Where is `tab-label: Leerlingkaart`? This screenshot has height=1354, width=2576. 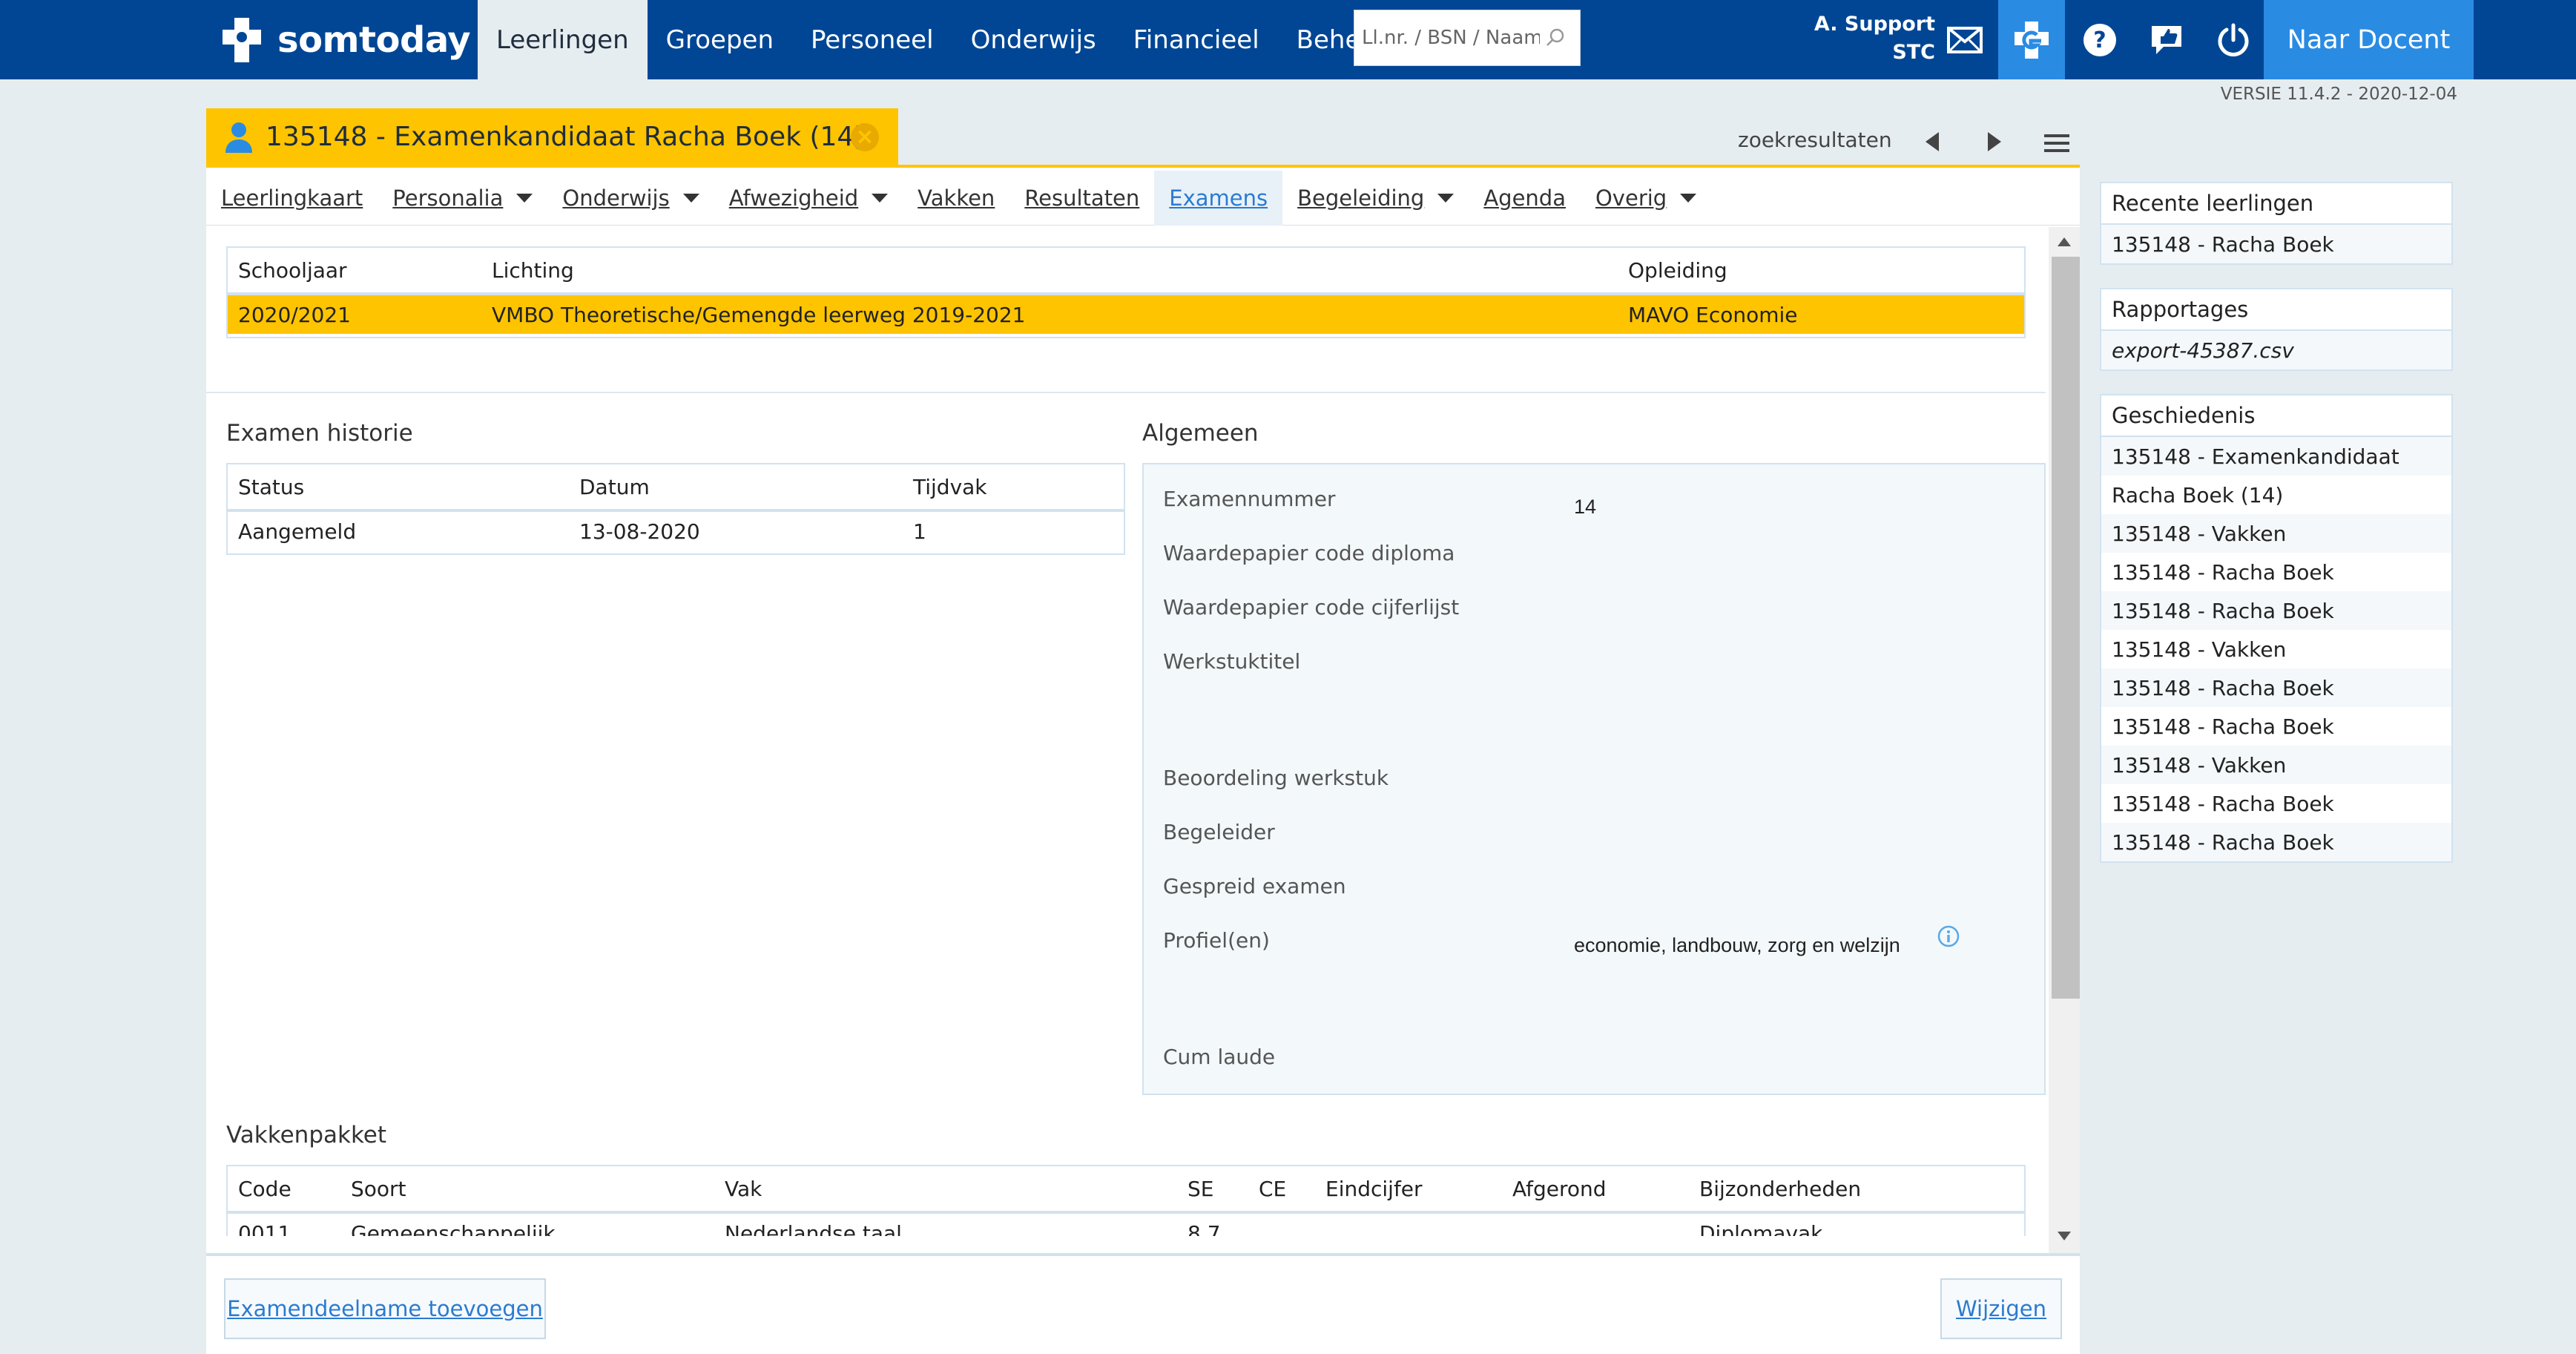
tab-label: Leerlingkaart is located at coordinates (292, 198).